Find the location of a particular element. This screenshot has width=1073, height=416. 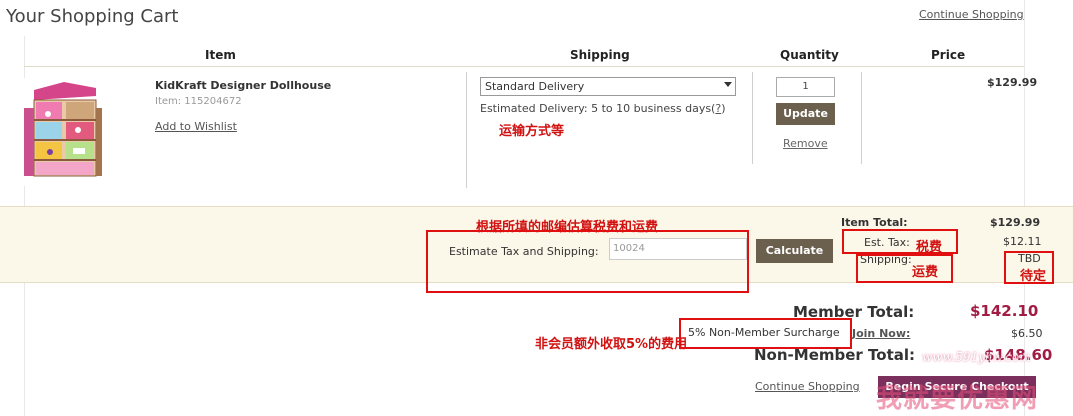

annotation-box-shipping is located at coordinates (904, 268).